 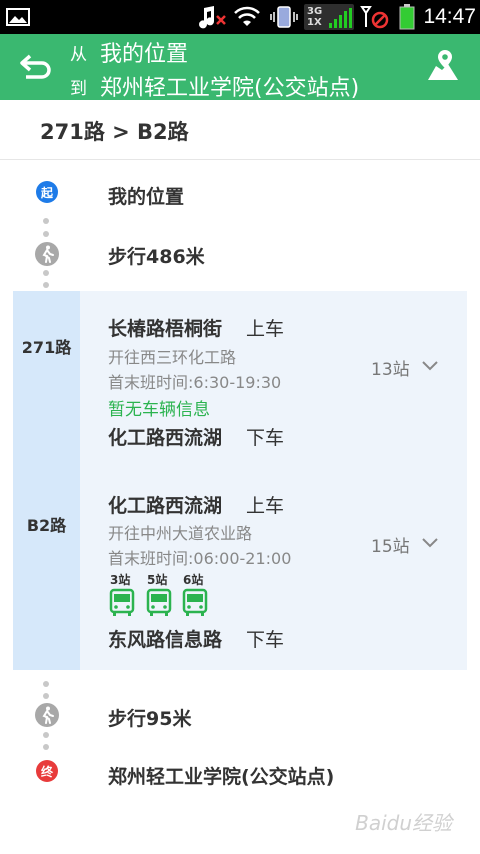 What do you see at coordinates (165, 640) in the screenshot?
I see `alight-stop: 东风路信息路` at bounding box center [165, 640].